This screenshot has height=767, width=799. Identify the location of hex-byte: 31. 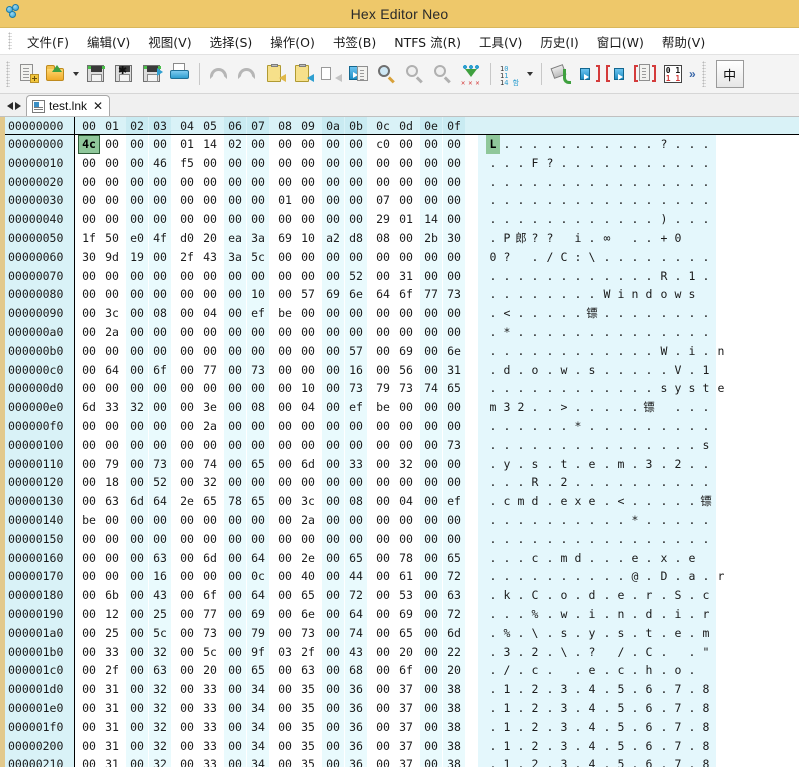
(112, 708).